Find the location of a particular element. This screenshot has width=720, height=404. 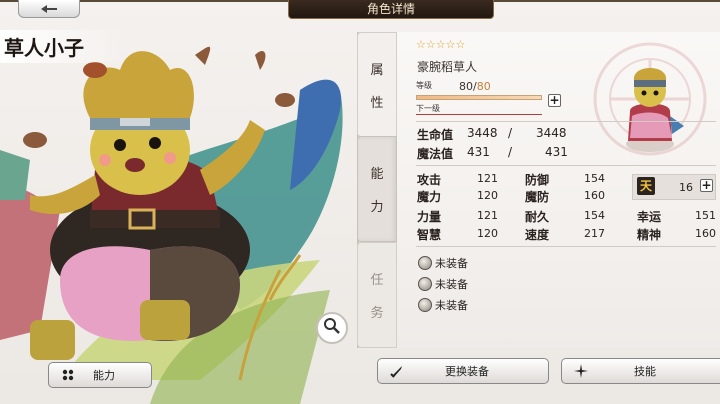

tab-tasks-label-1: 任 is located at coordinates (377, 280).